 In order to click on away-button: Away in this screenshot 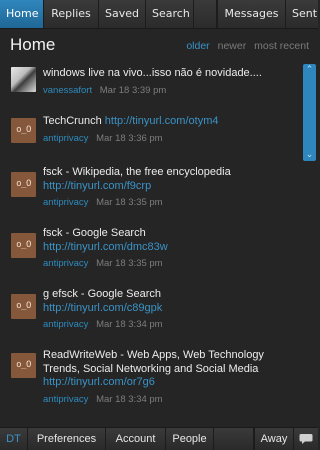, I will do `click(274, 439)`.